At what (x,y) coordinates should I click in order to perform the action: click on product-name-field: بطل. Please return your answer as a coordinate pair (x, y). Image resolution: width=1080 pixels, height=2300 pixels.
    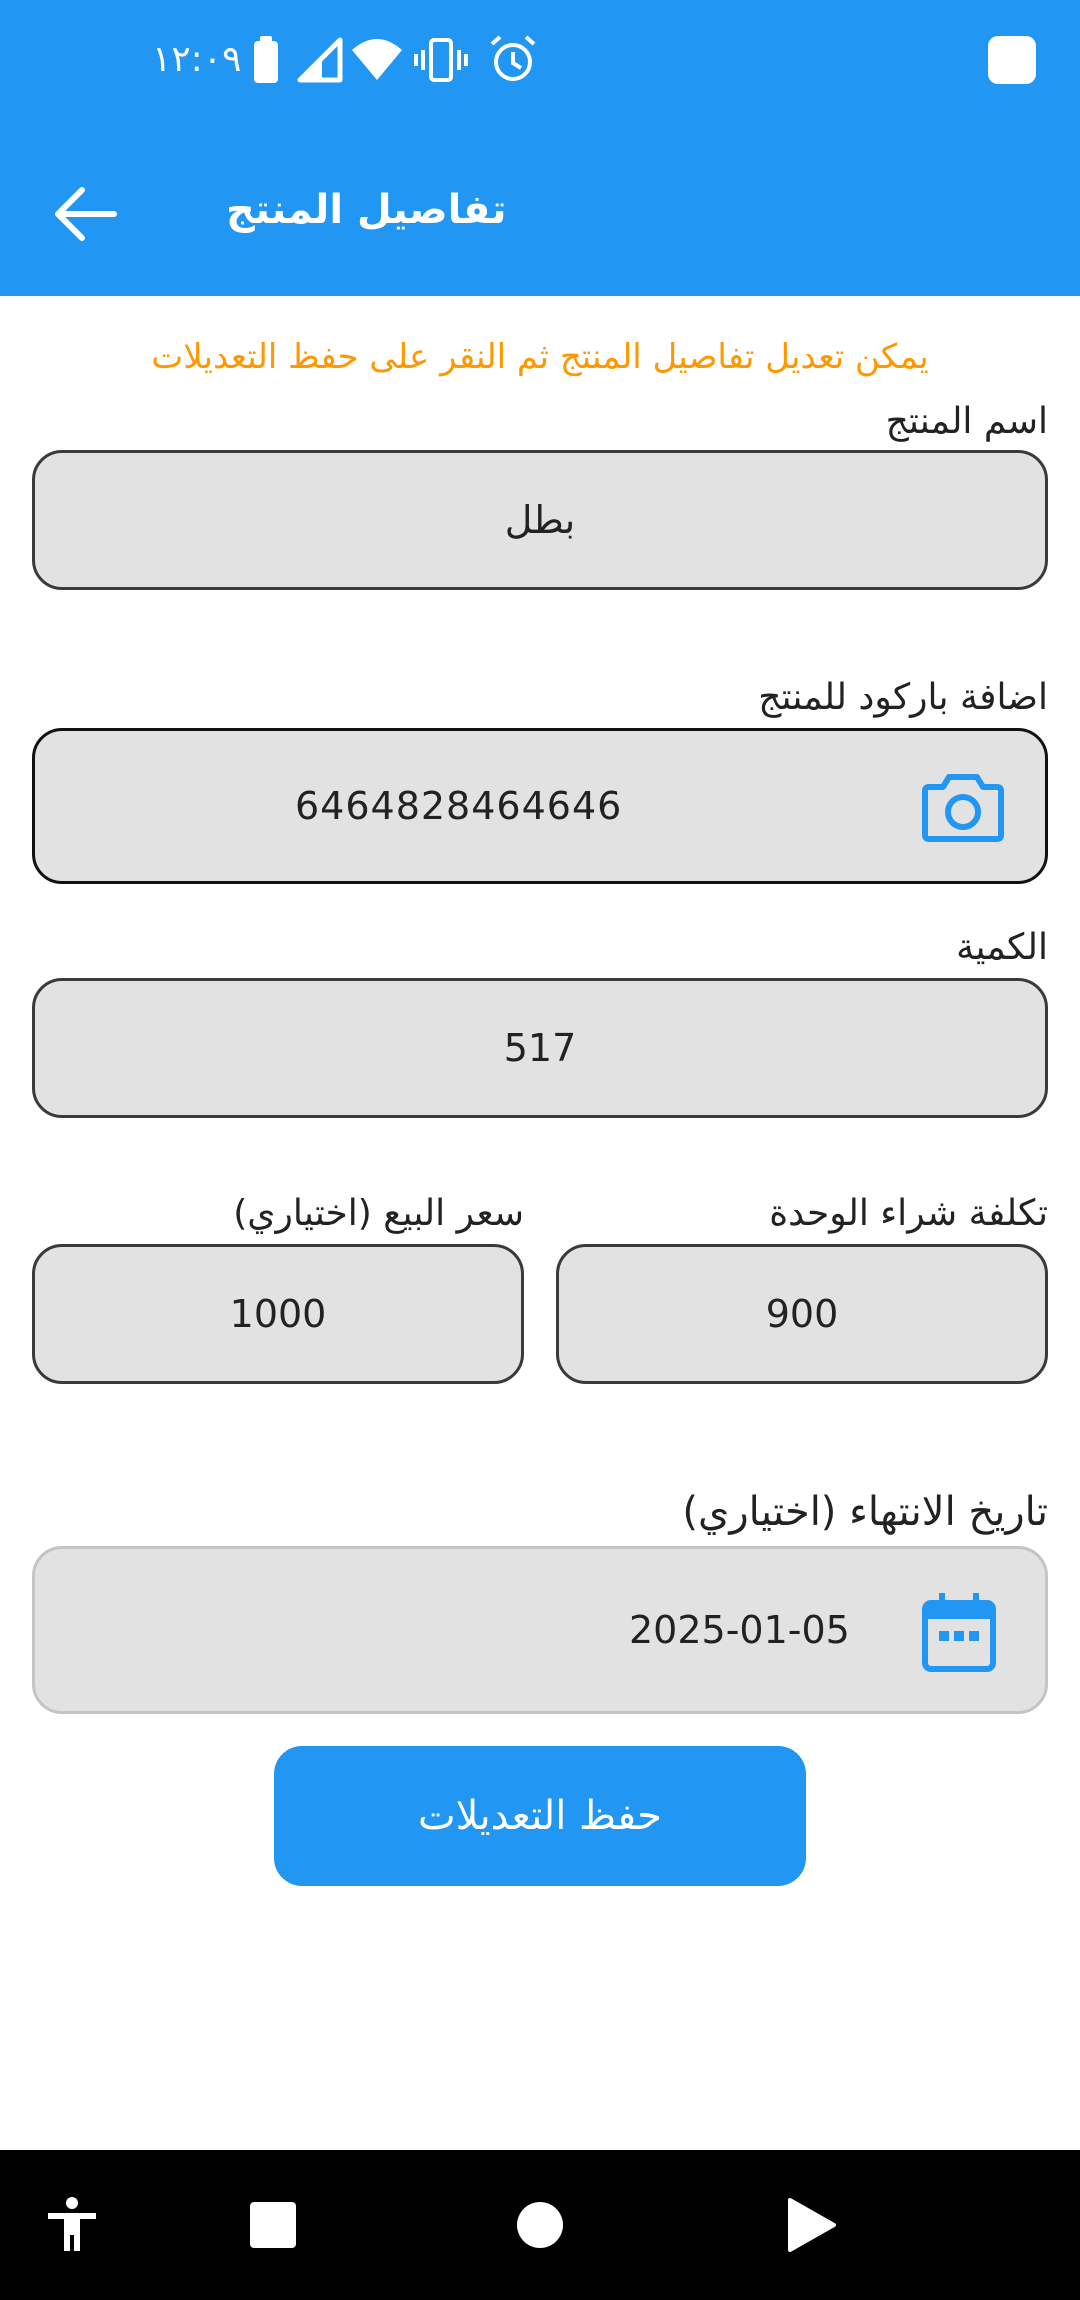
    Looking at the image, I should click on (540, 520).